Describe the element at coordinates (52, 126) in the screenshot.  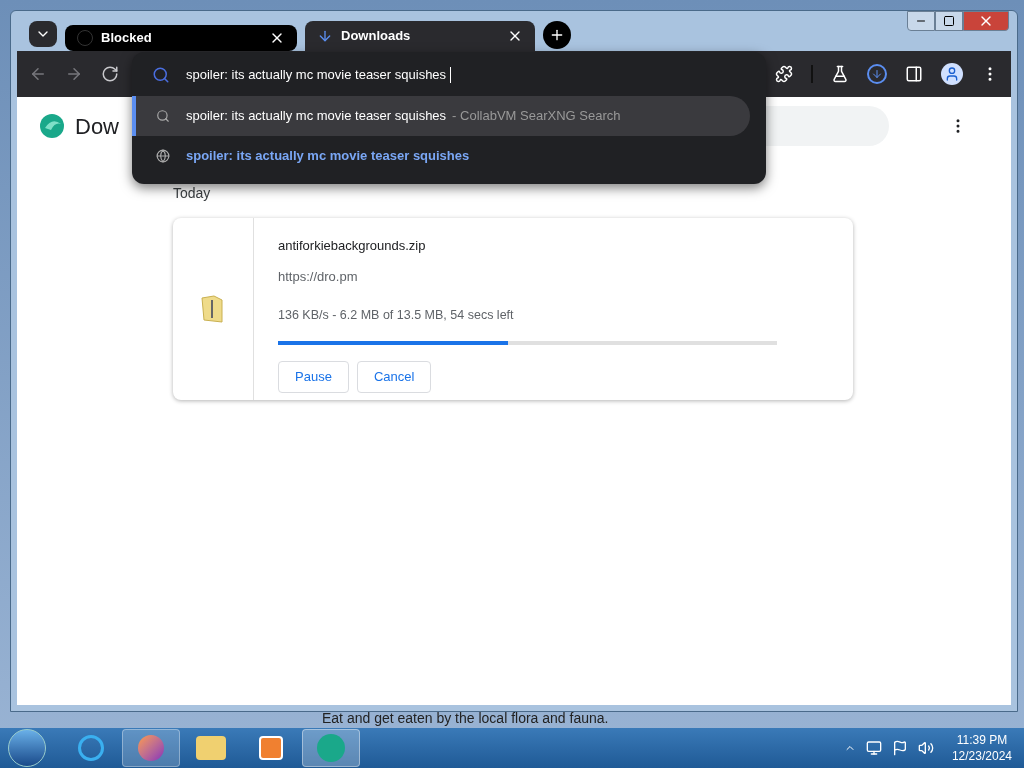
I see `logo-icon` at that location.